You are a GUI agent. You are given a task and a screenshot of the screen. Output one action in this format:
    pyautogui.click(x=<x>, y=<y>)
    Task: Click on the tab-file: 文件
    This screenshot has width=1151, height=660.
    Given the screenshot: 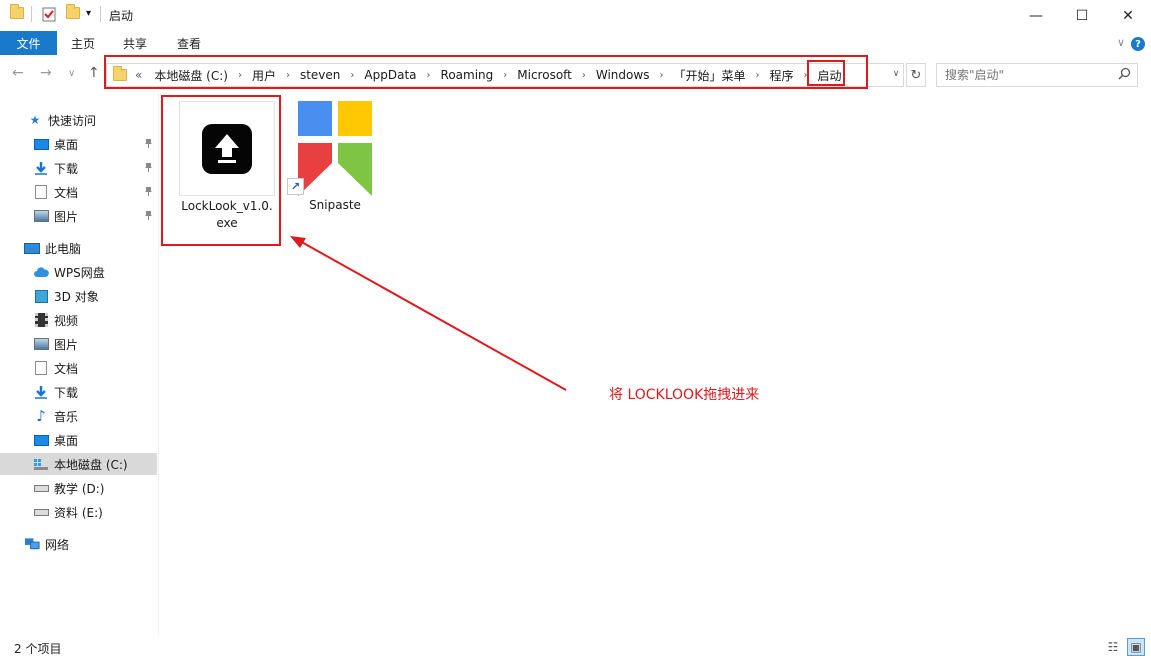 What is the action you would take?
    pyautogui.click(x=28, y=43)
    